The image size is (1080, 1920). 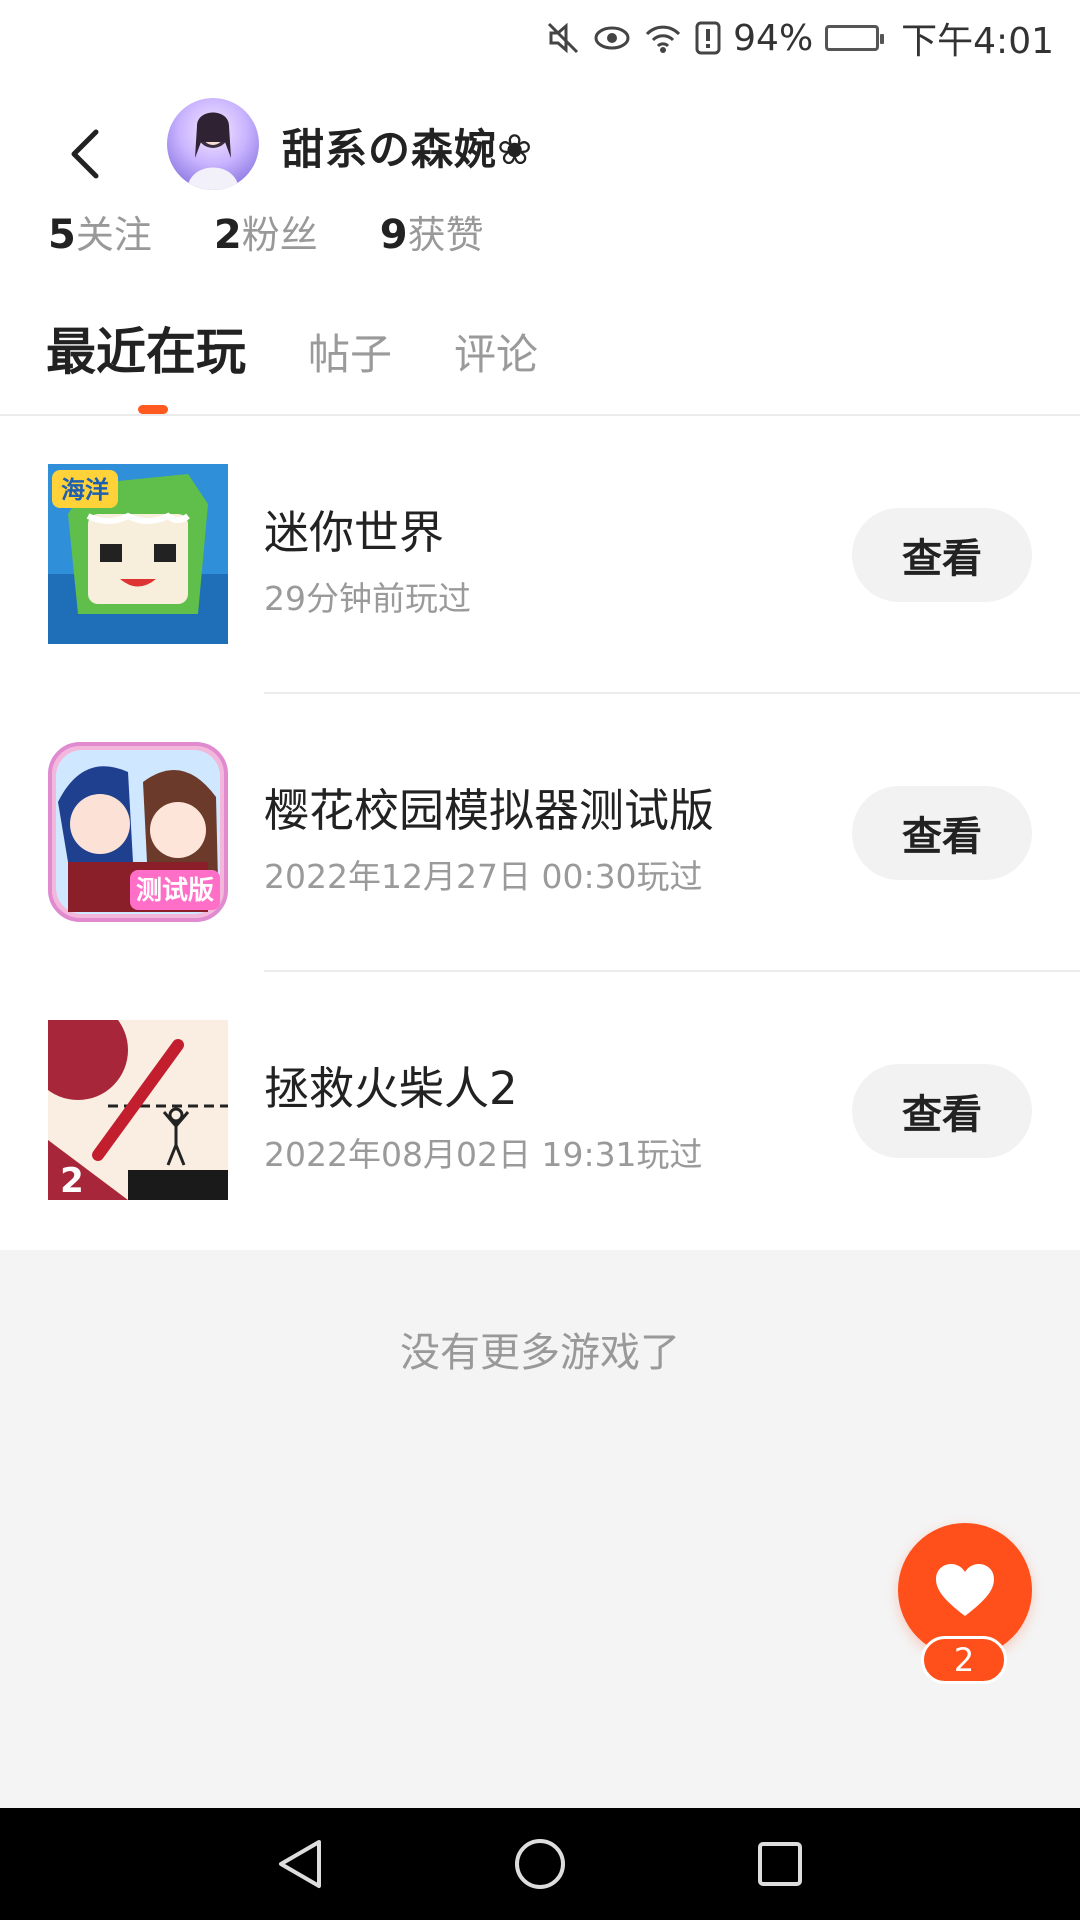 What do you see at coordinates (773, 38) in the screenshot?
I see `battery-percent: 94%` at bounding box center [773, 38].